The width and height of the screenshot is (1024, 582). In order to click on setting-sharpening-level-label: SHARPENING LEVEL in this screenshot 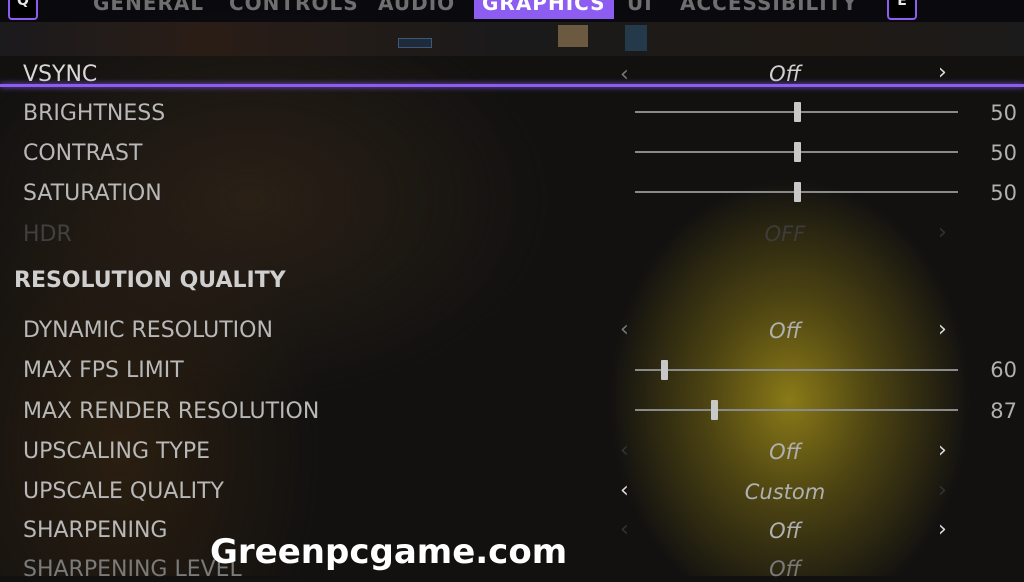, I will do `click(132, 569)`.